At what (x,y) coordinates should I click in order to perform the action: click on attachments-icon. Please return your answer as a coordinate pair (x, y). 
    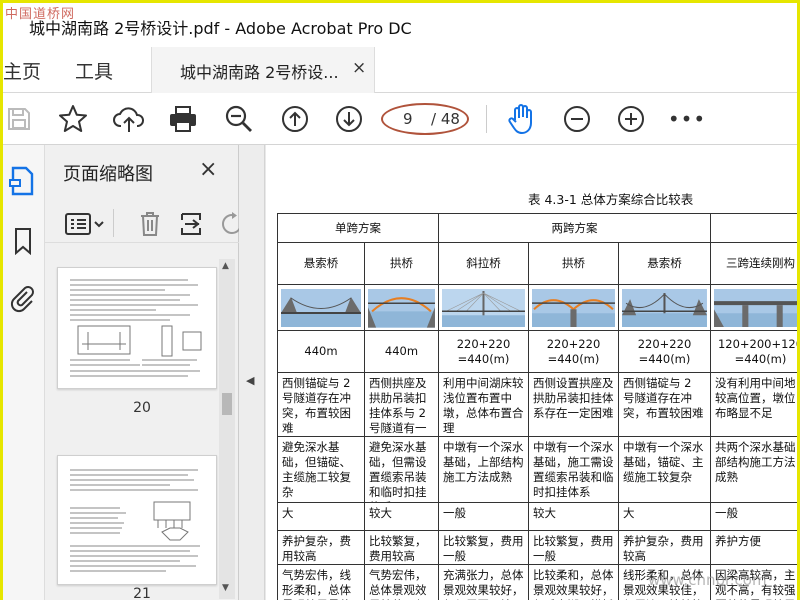
    Looking at the image, I should click on (22, 298).